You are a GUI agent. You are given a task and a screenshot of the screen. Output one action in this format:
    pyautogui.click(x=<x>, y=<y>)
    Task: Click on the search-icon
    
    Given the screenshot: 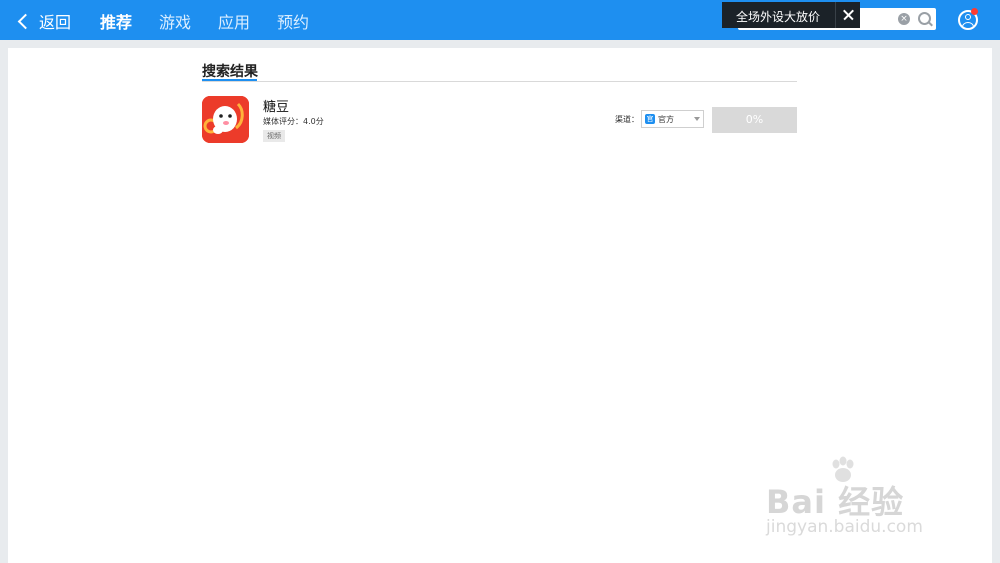 What is the action you would take?
    pyautogui.click(x=924, y=18)
    